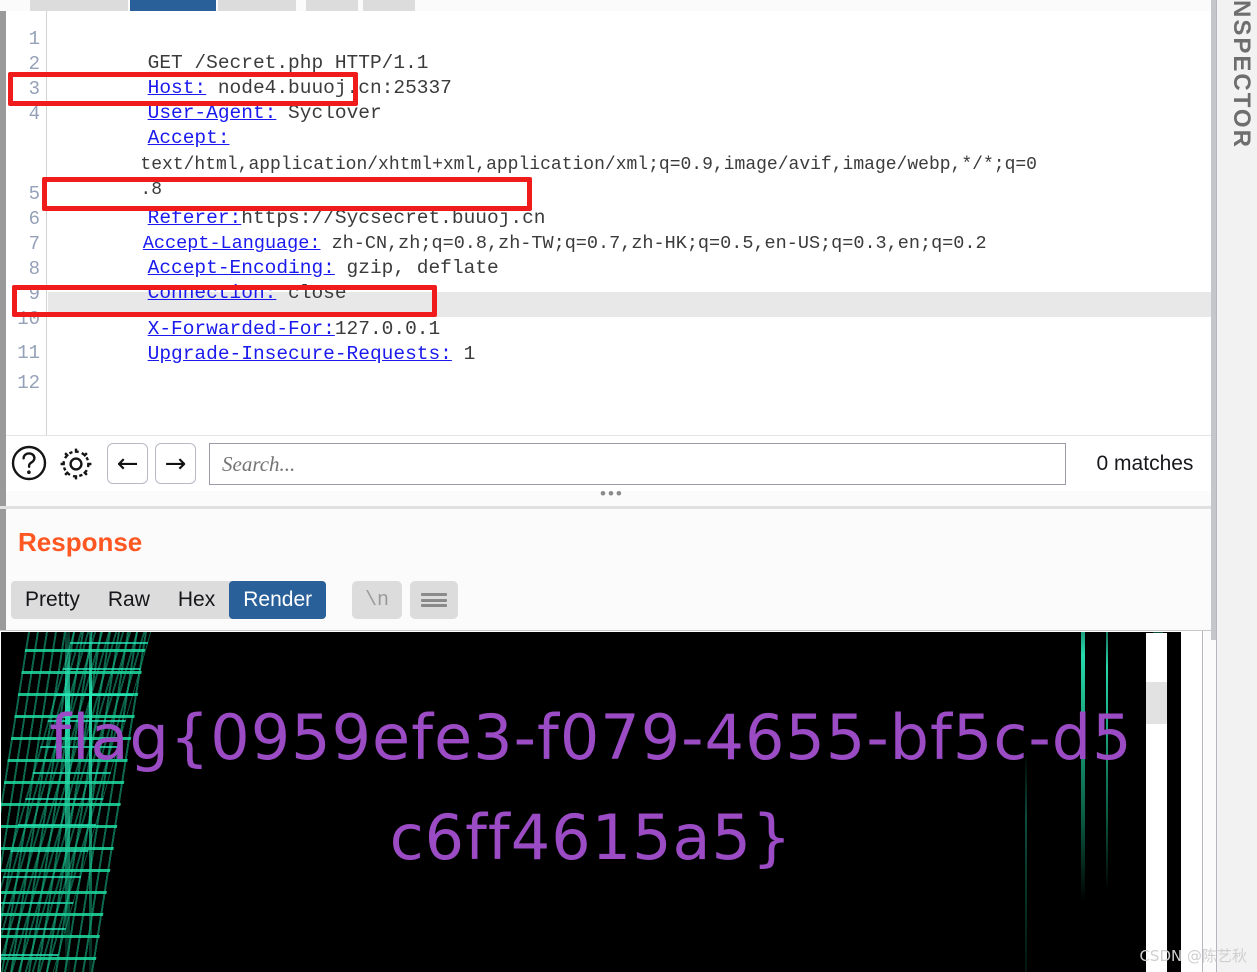 The image size is (1257, 972). Describe the element at coordinates (52, 600) in the screenshot. I see `tab-pretty: Pretty` at that location.